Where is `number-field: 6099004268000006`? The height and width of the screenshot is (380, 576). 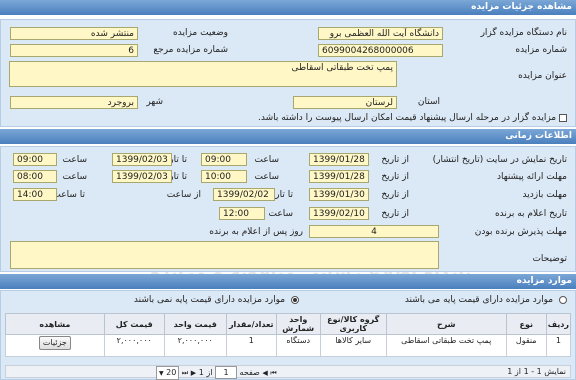 number-field: 6099004268000006 is located at coordinates (380, 50).